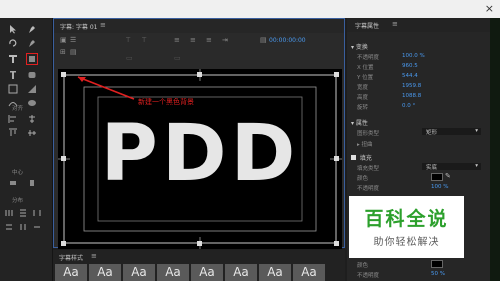  I want to click on annotation-text: 新建一个黑色背景, so click(166, 102).